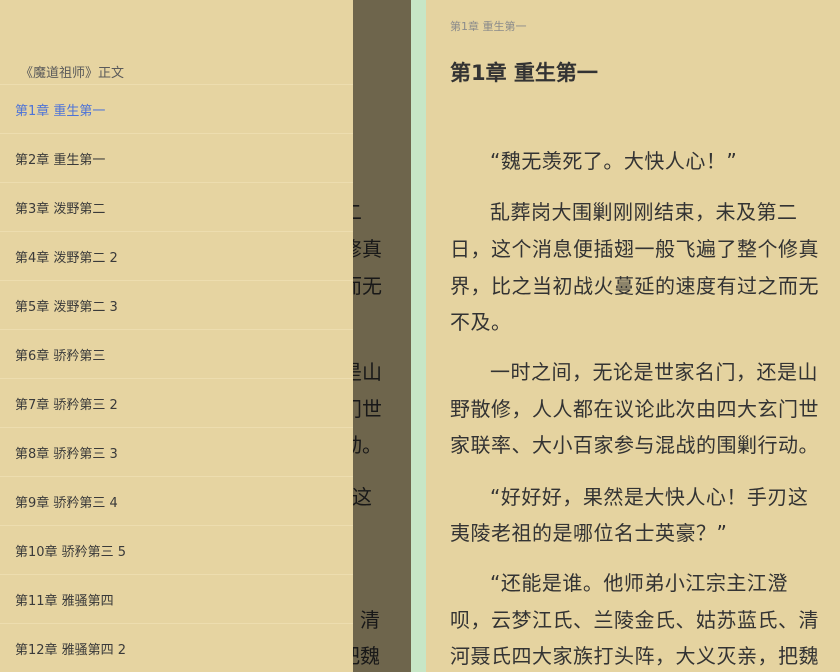 The height and width of the screenshot is (672, 840). I want to click on page-divider, so click(418, 336).